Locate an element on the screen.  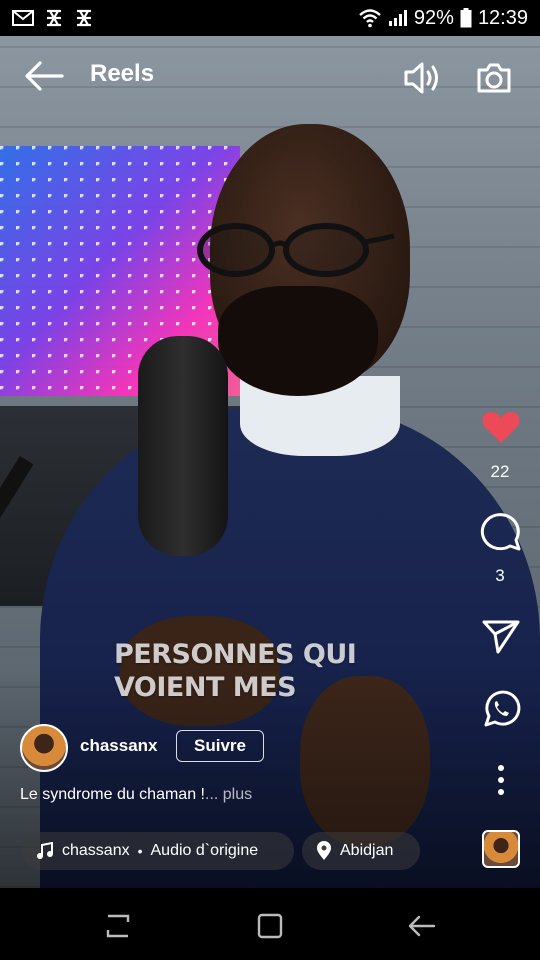
recent-apps-icon is located at coordinates (118, 926).